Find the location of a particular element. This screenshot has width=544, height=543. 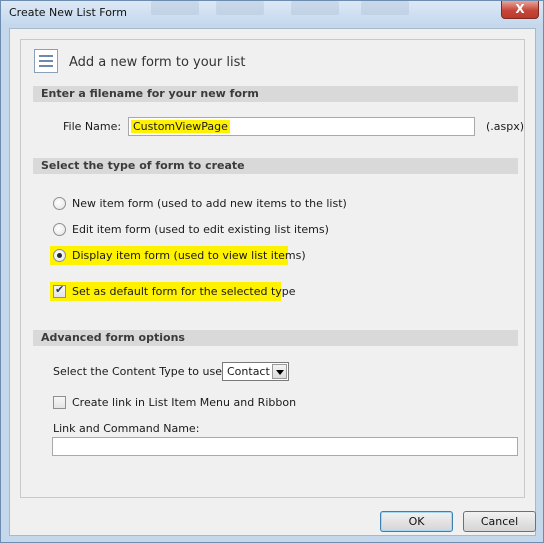

advanced-section-heading: Advanced form options is located at coordinates (275, 338).